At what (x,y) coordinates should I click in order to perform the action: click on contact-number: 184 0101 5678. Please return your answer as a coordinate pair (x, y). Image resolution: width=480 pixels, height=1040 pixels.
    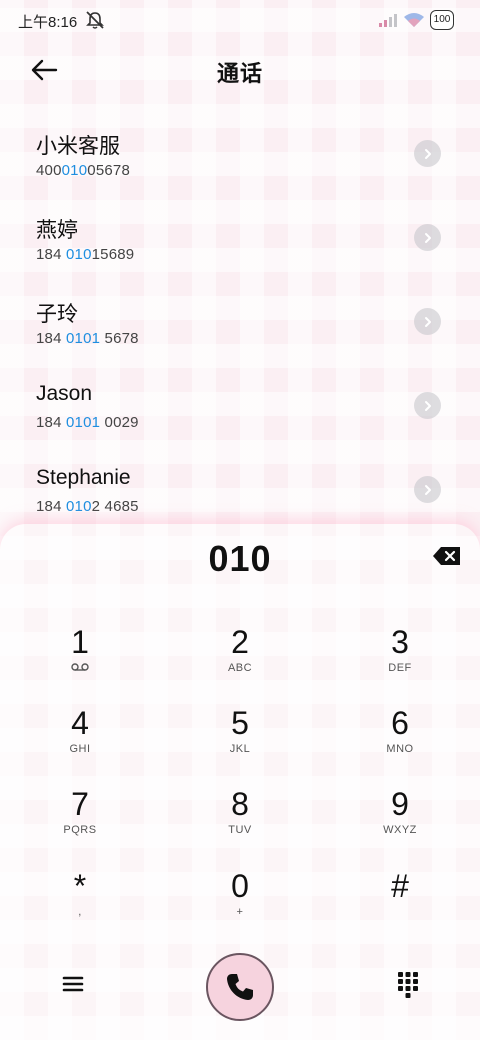
    Looking at the image, I should click on (87, 338).